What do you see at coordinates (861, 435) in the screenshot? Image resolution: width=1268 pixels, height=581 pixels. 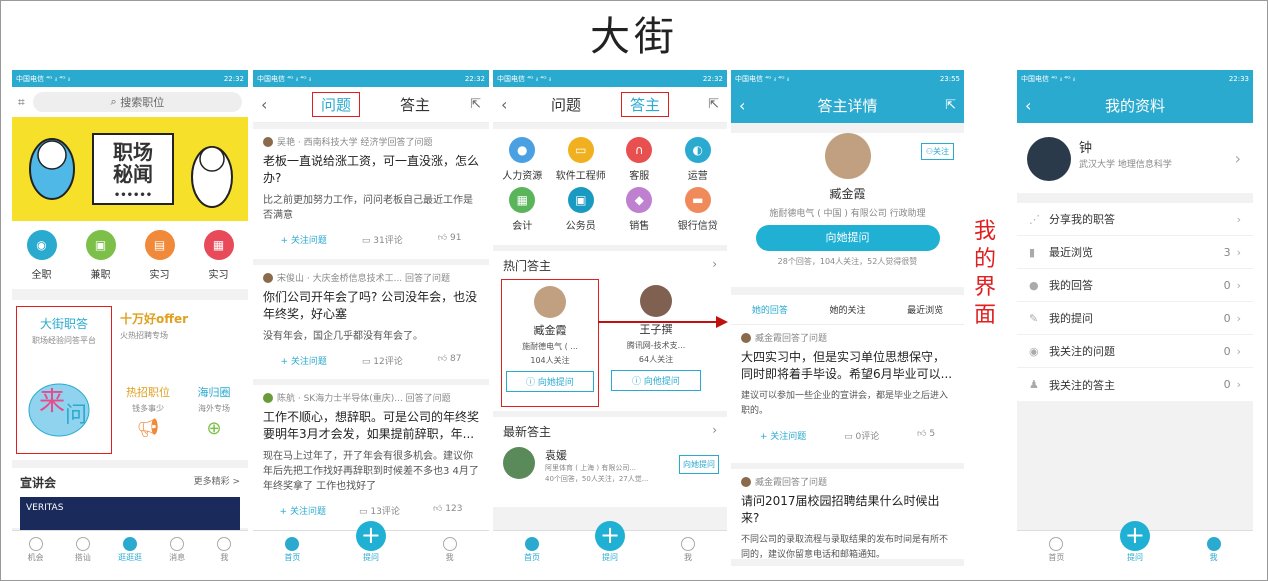 I see `comment-count: ▭ 0评论` at bounding box center [861, 435].